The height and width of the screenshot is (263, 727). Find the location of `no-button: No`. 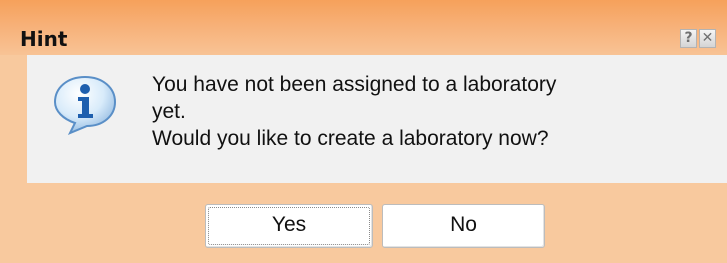

no-button: No is located at coordinates (463, 226).